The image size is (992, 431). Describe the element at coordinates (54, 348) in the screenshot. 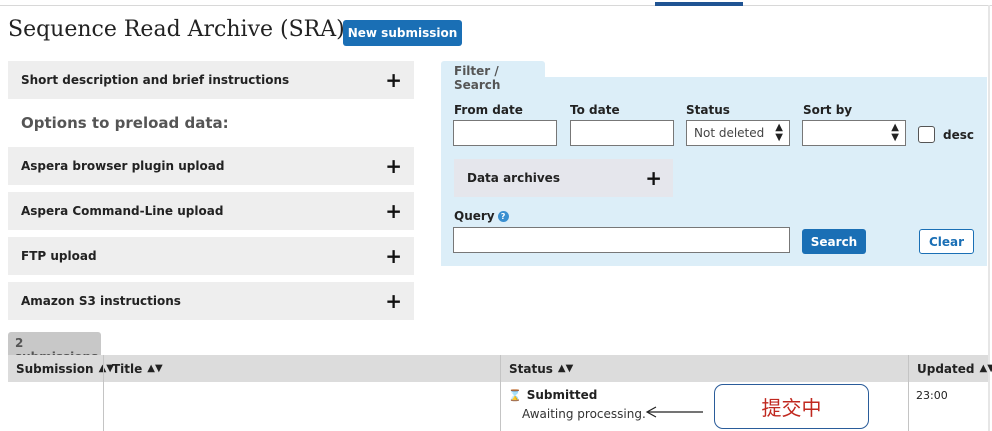

I see `submission-count-tab: 2 submissions` at that location.